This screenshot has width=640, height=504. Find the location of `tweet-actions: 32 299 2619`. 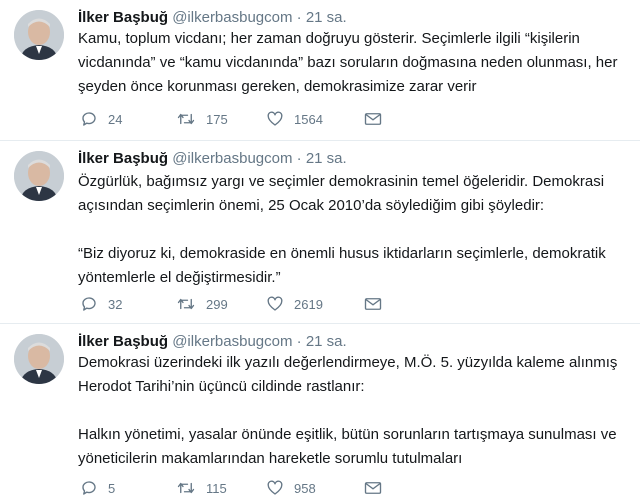

tweet-actions: 32 299 2619 is located at coordinates (231, 304).